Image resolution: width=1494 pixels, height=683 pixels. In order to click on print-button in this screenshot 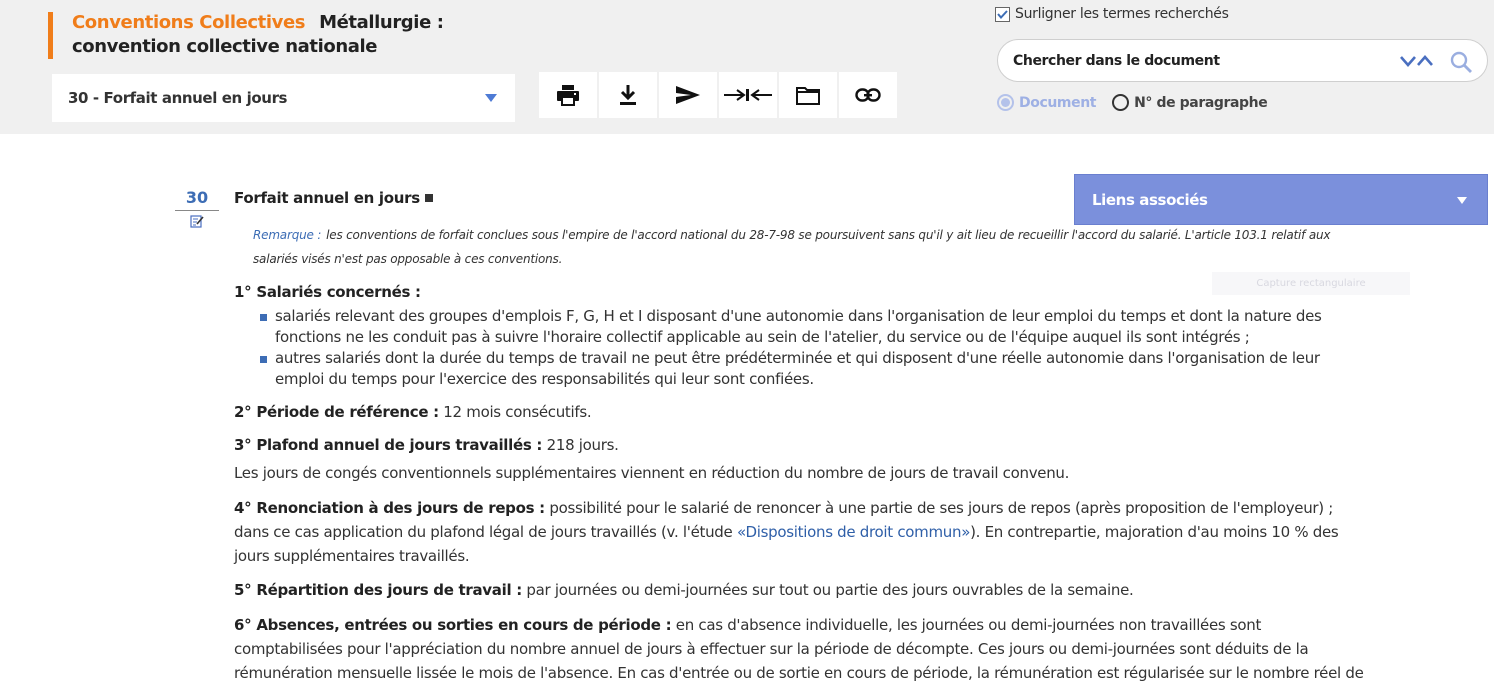, I will do `click(568, 95)`.